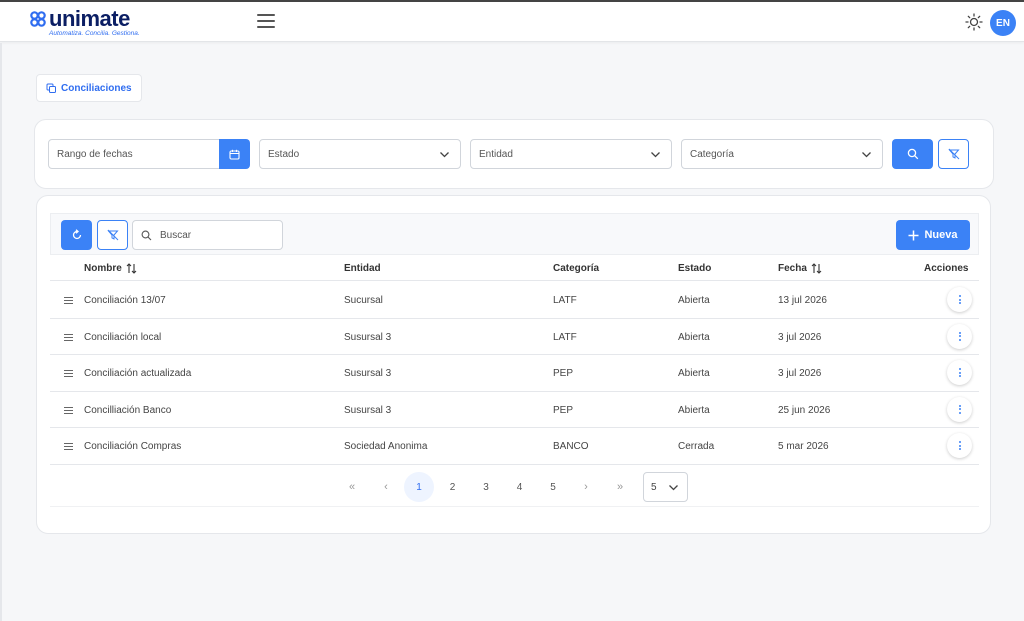 Image resolution: width=1024 pixels, height=621 pixels. I want to click on cell-nombre: Conciliación 13/07, so click(125, 300).